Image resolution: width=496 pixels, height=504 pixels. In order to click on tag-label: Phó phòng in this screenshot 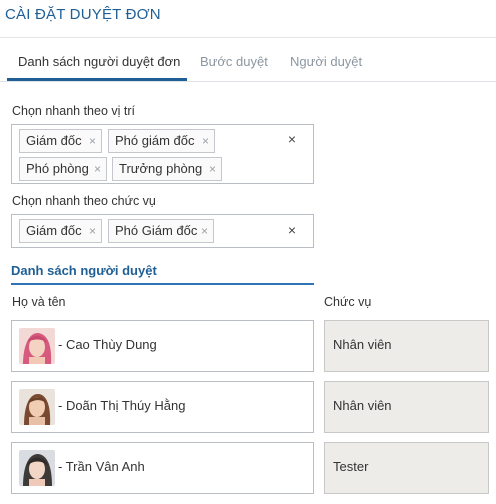, I will do `click(57, 168)`.